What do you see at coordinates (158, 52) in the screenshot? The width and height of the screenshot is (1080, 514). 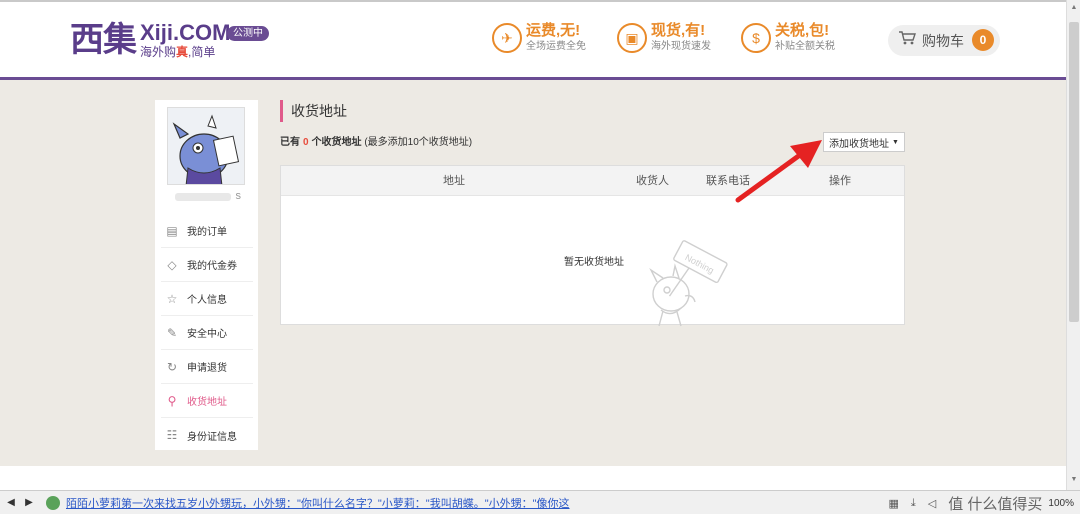 I see `slogan-prefix: 海外购` at bounding box center [158, 52].